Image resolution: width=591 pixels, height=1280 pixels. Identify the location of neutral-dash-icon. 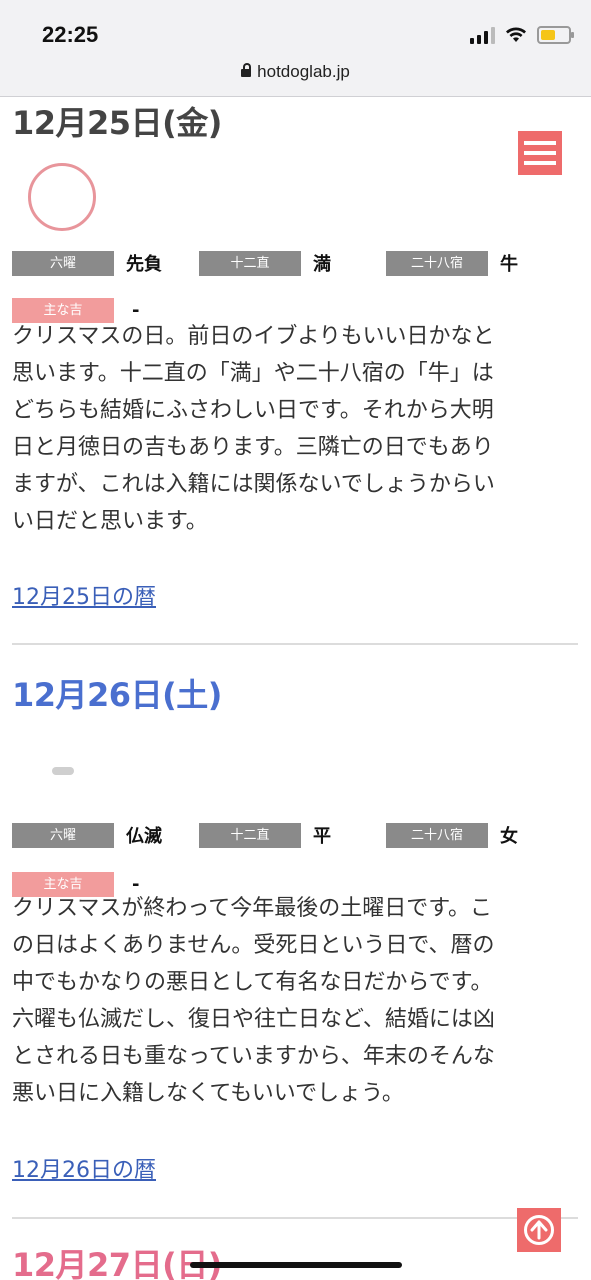
(63, 771).